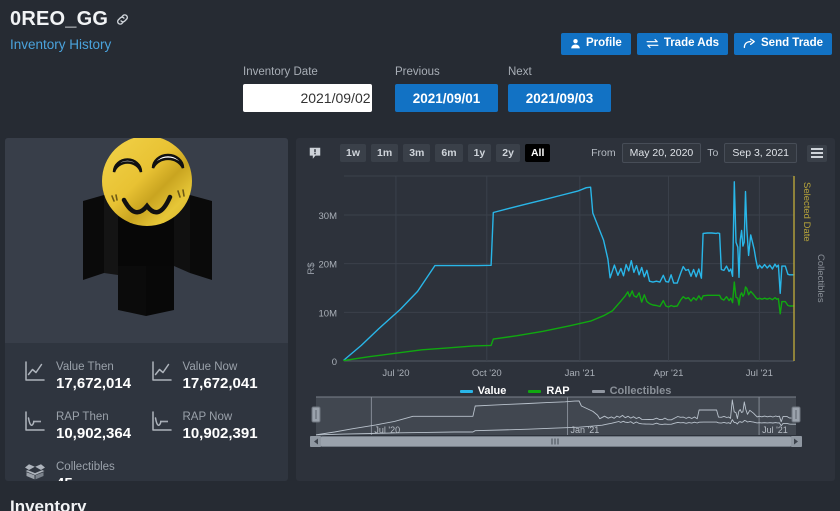 Image resolution: width=840 pixels, height=511 pixels. Describe the element at coordinates (417, 153) in the screenshot. I see `range-button-3m: 3m` at that location.